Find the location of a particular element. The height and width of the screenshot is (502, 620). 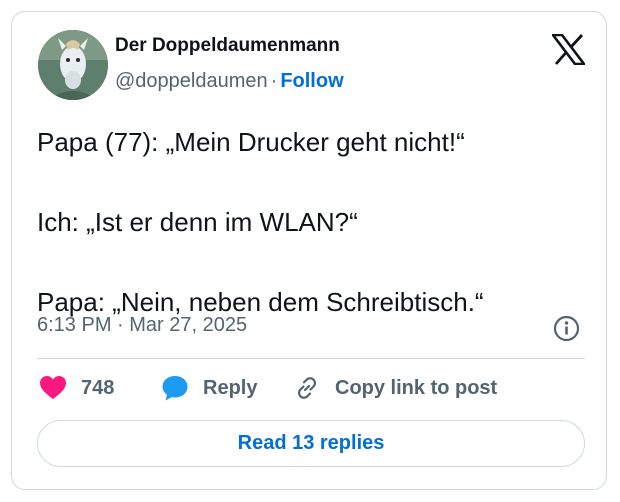

timestamp: 6:13 PM · Mar 27, 2025 is located at coordinates (142, 325).